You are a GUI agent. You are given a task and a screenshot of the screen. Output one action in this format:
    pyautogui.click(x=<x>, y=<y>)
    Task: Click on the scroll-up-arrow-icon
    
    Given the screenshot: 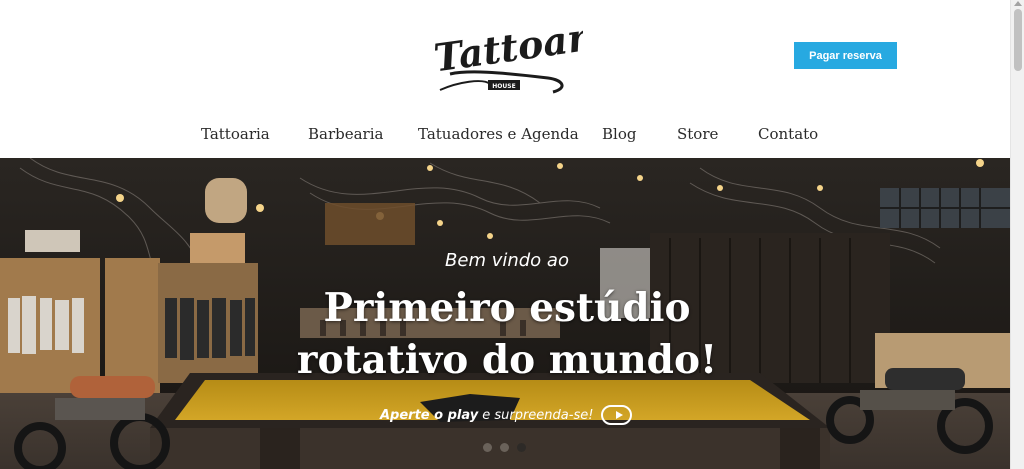 What is the action you would take?
    pyautogui.click(x=1018, y=3)
    